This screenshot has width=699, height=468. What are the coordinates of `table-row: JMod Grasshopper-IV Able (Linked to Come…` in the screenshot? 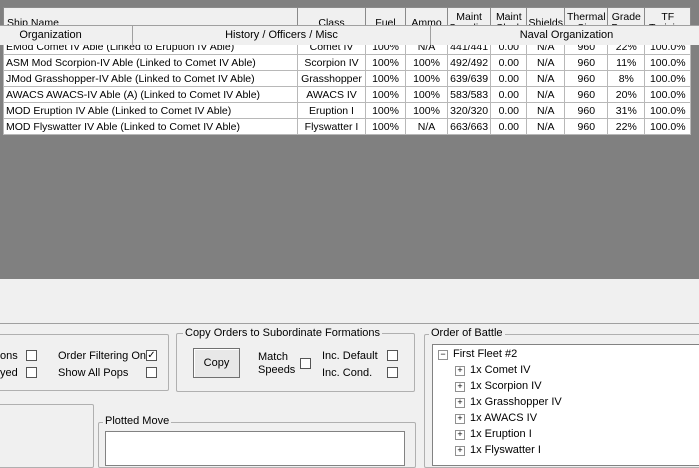 It's located at (347, 78).